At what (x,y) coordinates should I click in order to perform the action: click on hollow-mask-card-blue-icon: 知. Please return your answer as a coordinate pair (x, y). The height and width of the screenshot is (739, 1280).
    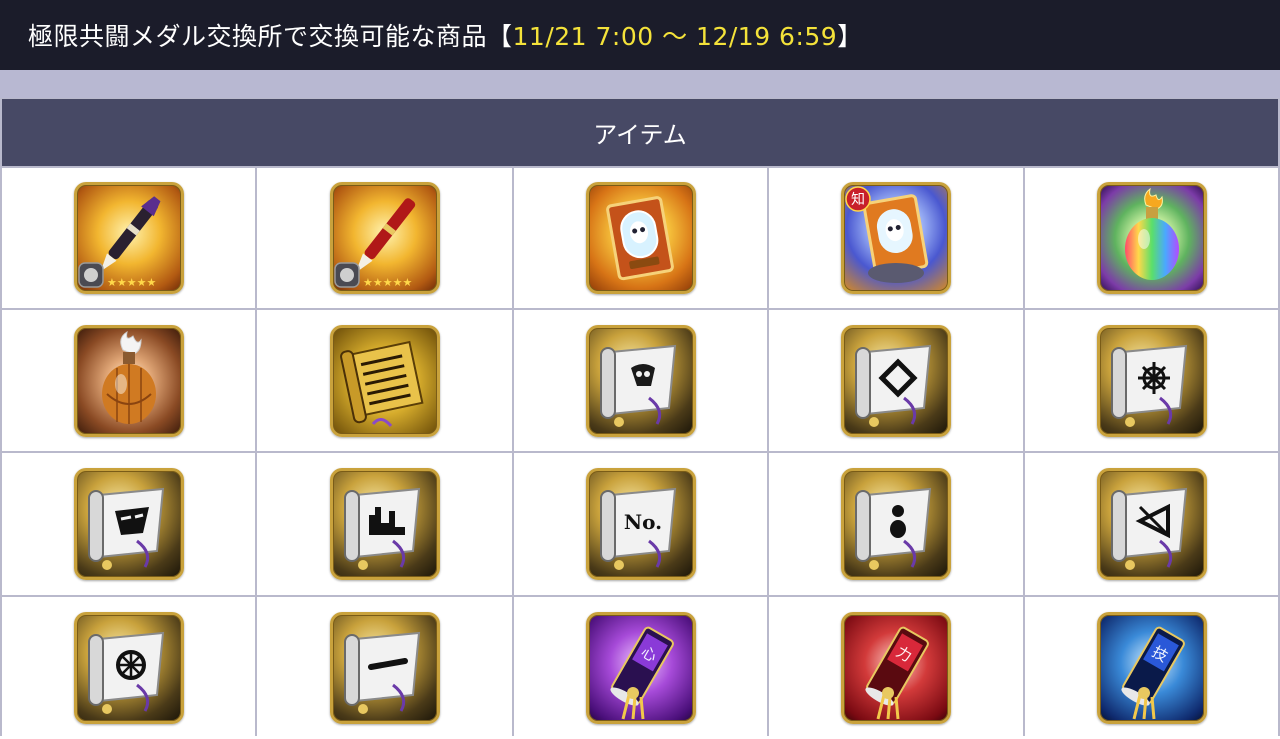
    Looking at the image, I should click on (896, 238).